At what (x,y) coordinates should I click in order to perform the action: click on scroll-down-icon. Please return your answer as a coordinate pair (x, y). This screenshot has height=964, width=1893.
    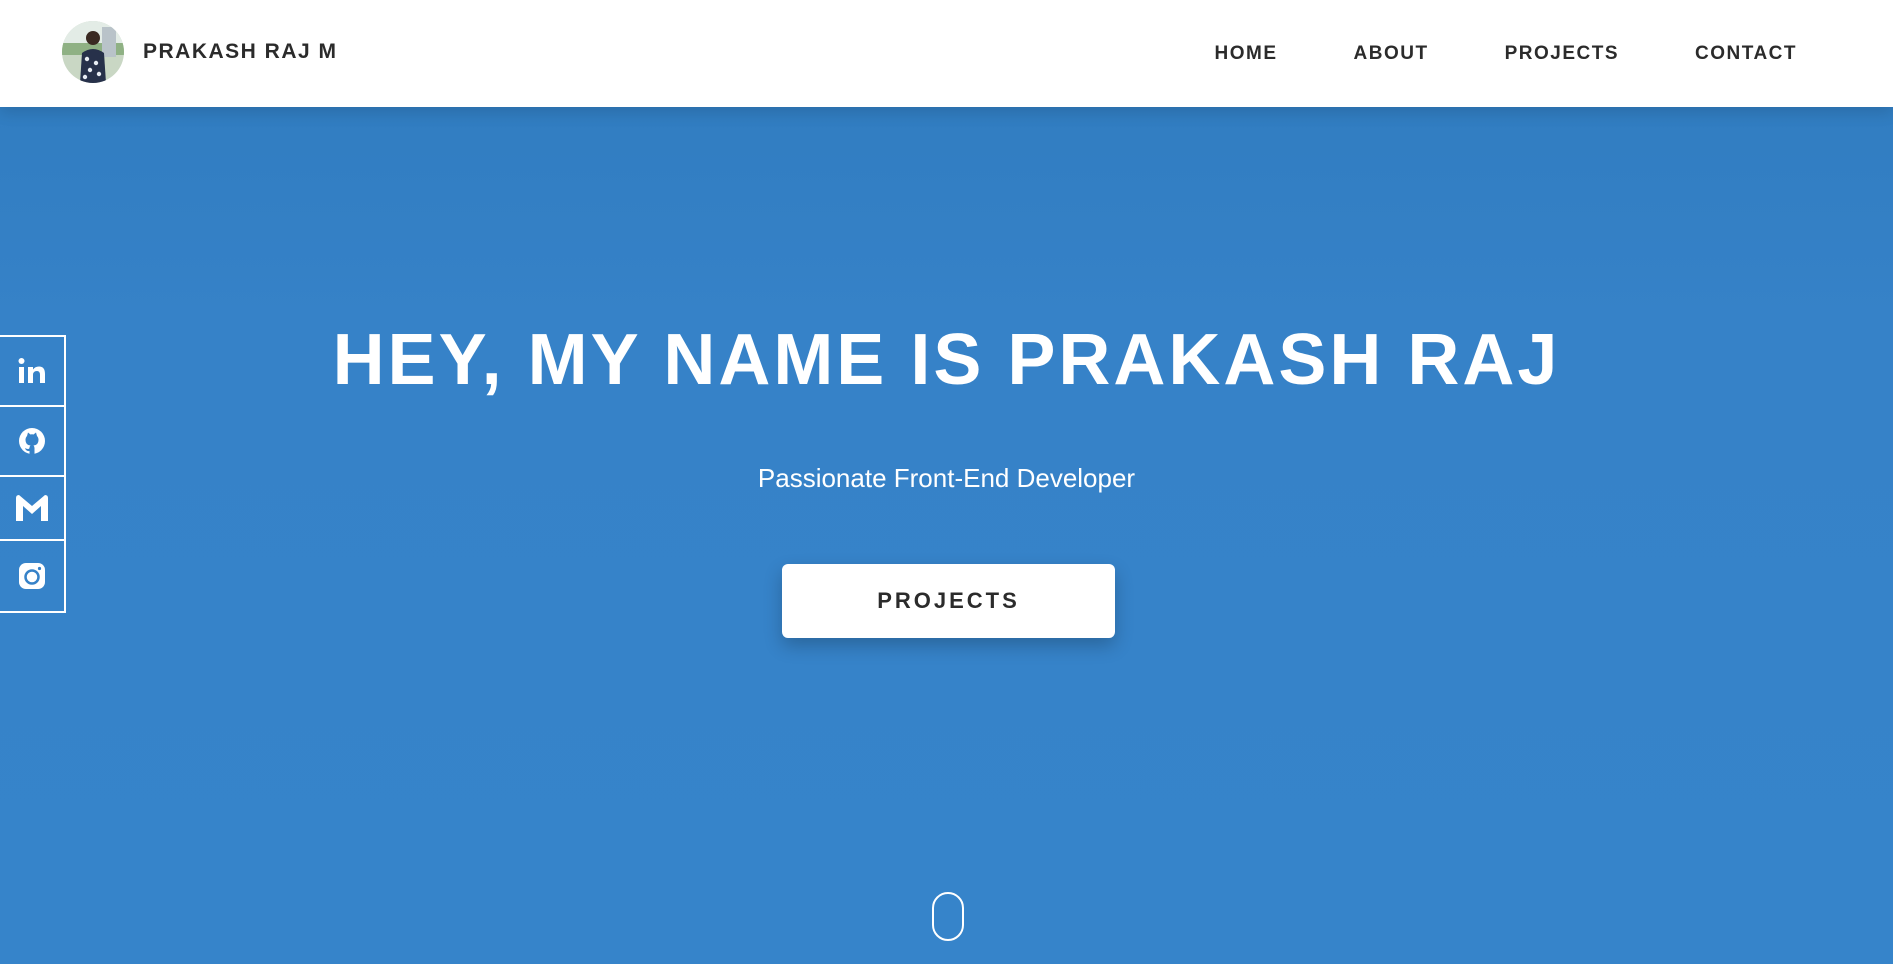
    Looking at the image, I should click on (948, 916).